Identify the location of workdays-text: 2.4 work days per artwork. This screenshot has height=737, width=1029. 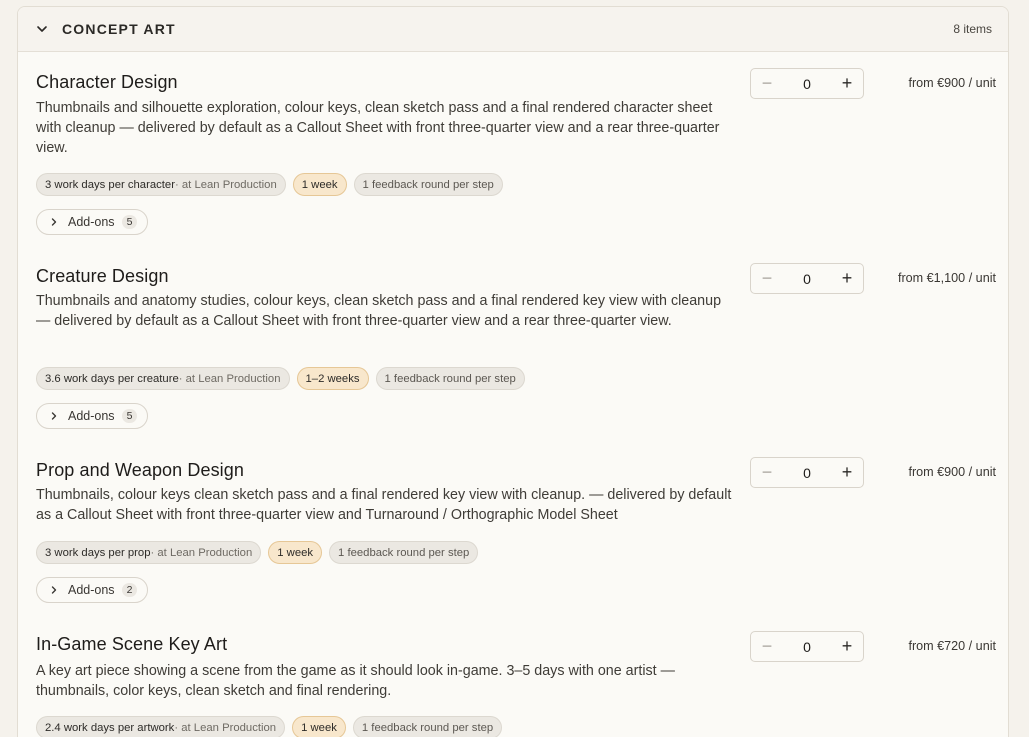
(110, 727).